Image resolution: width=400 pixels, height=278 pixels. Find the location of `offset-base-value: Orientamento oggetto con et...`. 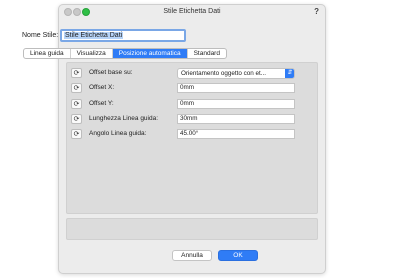

offset-base-value: Orientamento oggetto con et... is located at coordinates (224, 73).